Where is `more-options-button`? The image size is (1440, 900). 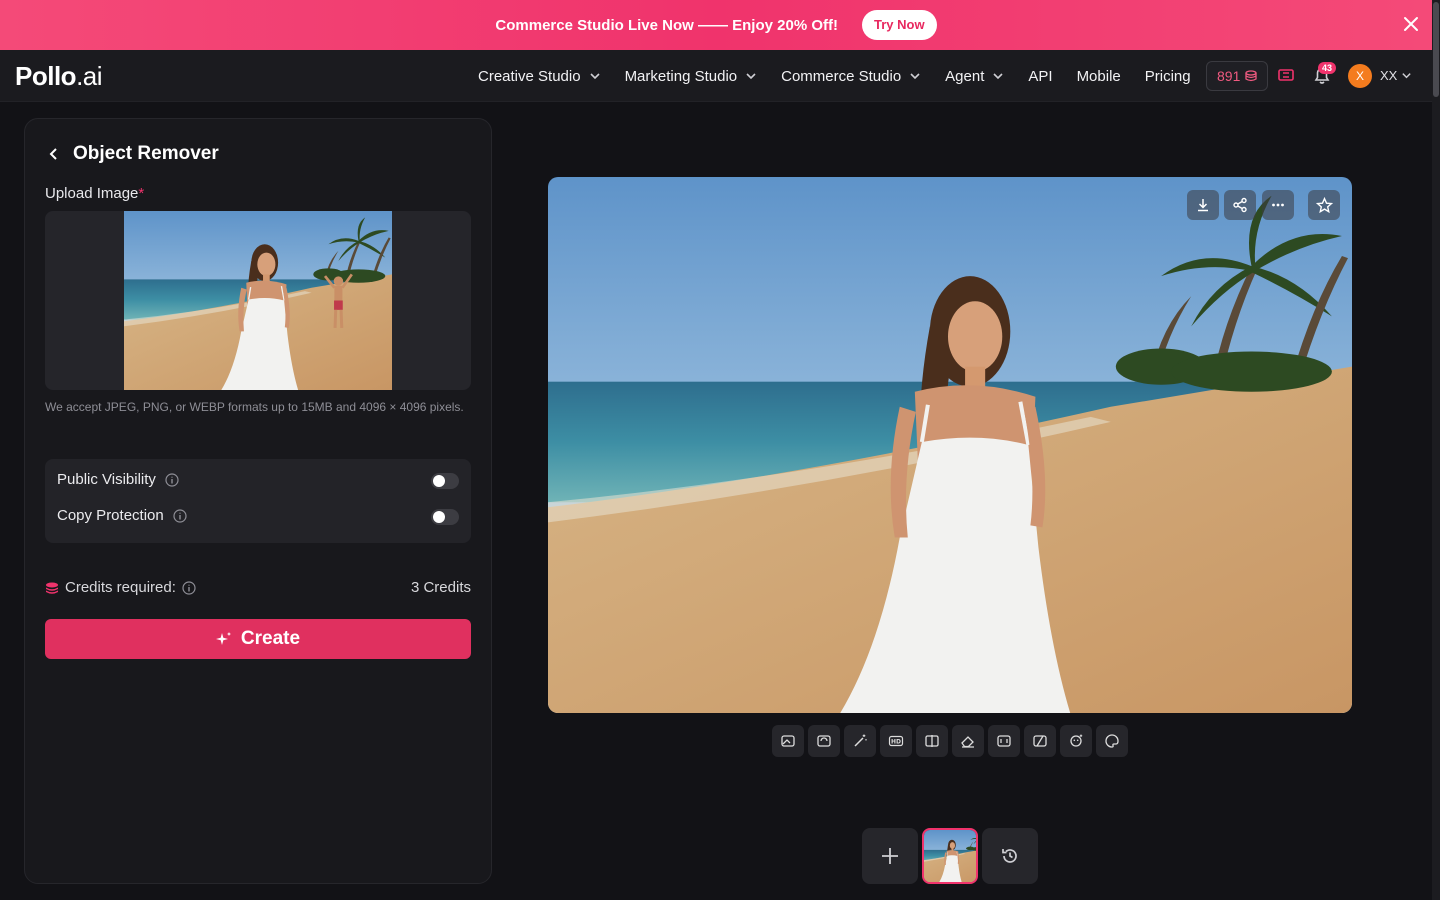 more-options-button is located at coordinates (1278, 205).